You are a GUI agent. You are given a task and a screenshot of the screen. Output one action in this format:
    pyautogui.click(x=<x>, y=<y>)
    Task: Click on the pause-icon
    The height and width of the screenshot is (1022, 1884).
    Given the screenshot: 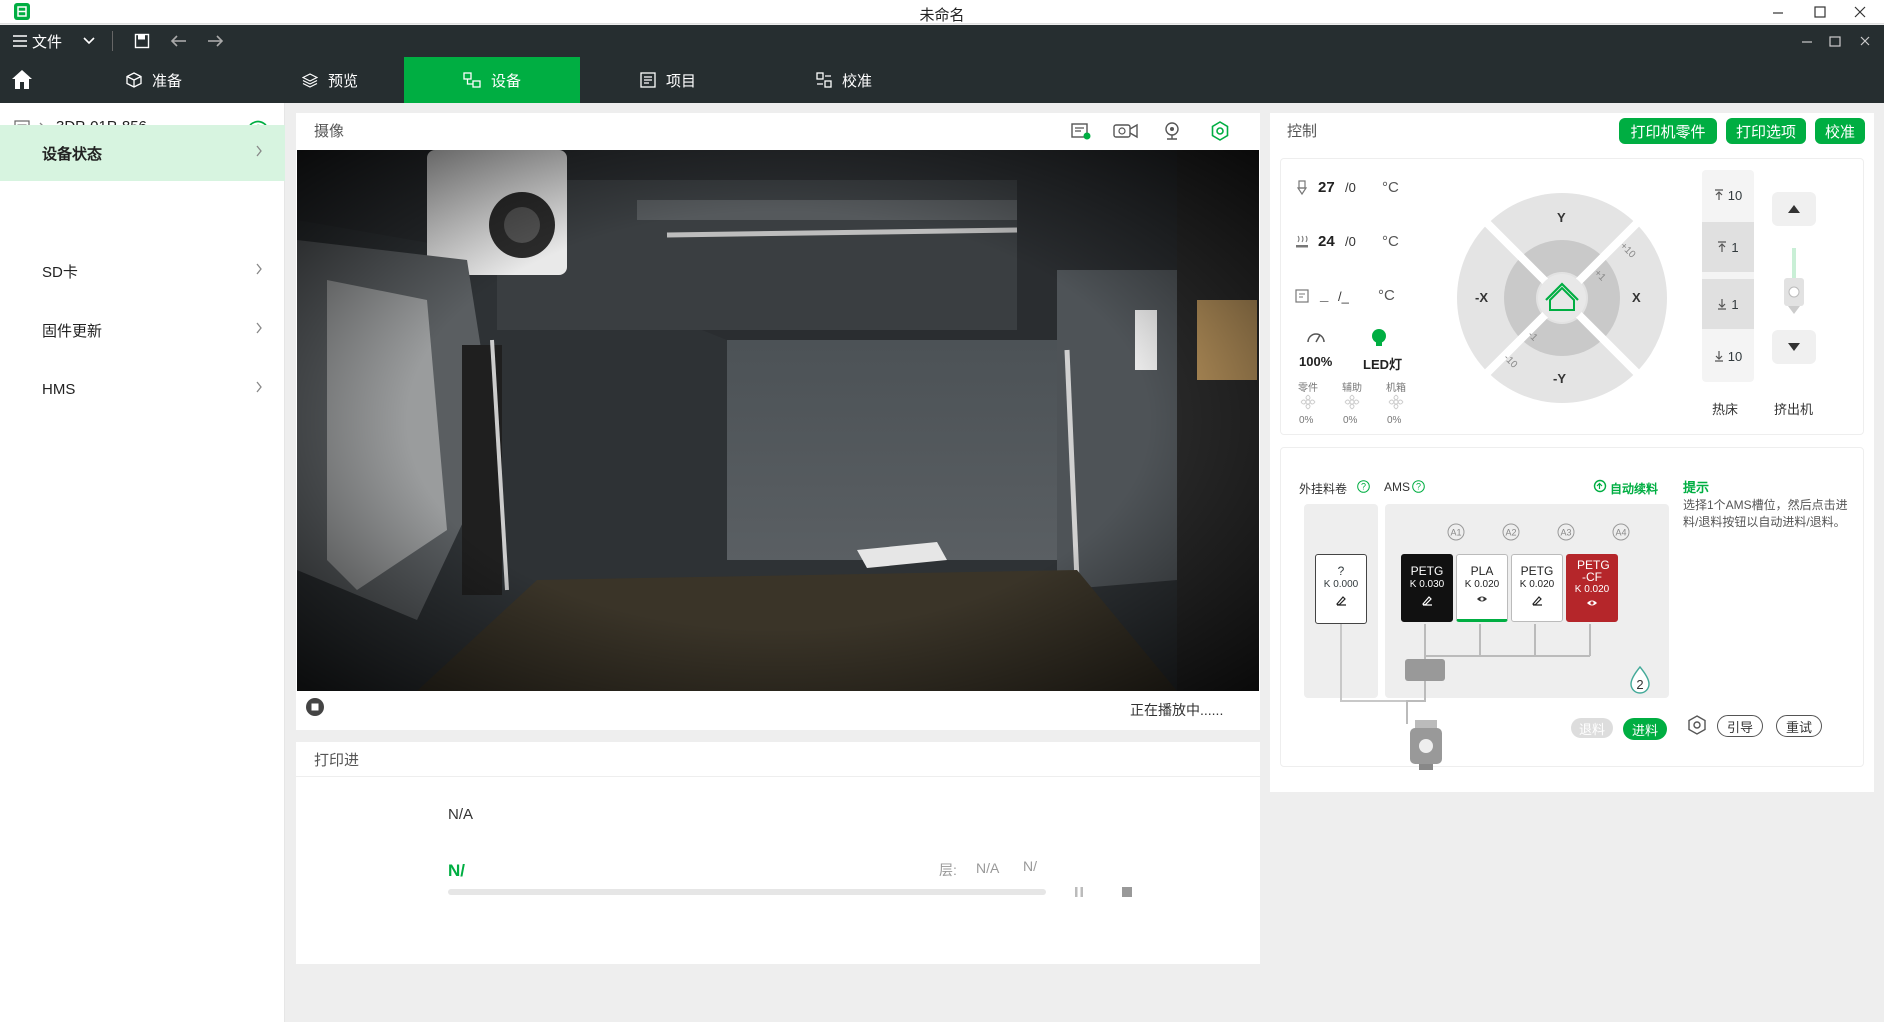 What is the action you would take?
    pyautogui.click(x=1079, y=892)
    